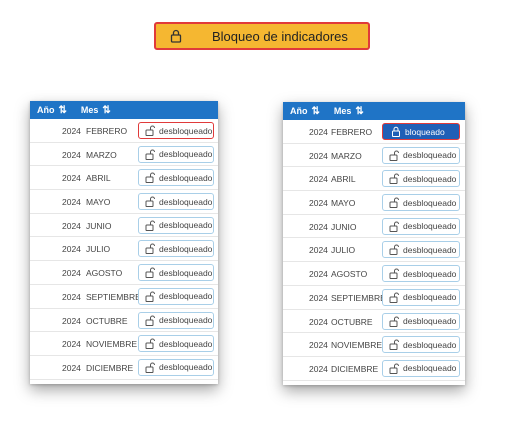  Describe the element at coordinates (280, 36) in the screenshot. I see `bloqueo-indicadores-label: Bloqueo de indicadores` at that location.